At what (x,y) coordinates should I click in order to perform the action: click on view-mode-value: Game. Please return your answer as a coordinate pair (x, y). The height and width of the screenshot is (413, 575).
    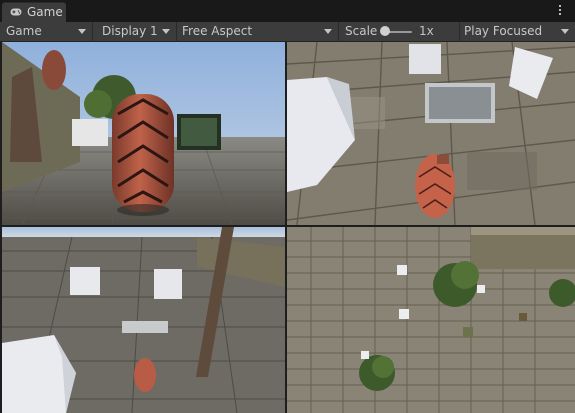
    Looking at the image, I should click on (24, 31).